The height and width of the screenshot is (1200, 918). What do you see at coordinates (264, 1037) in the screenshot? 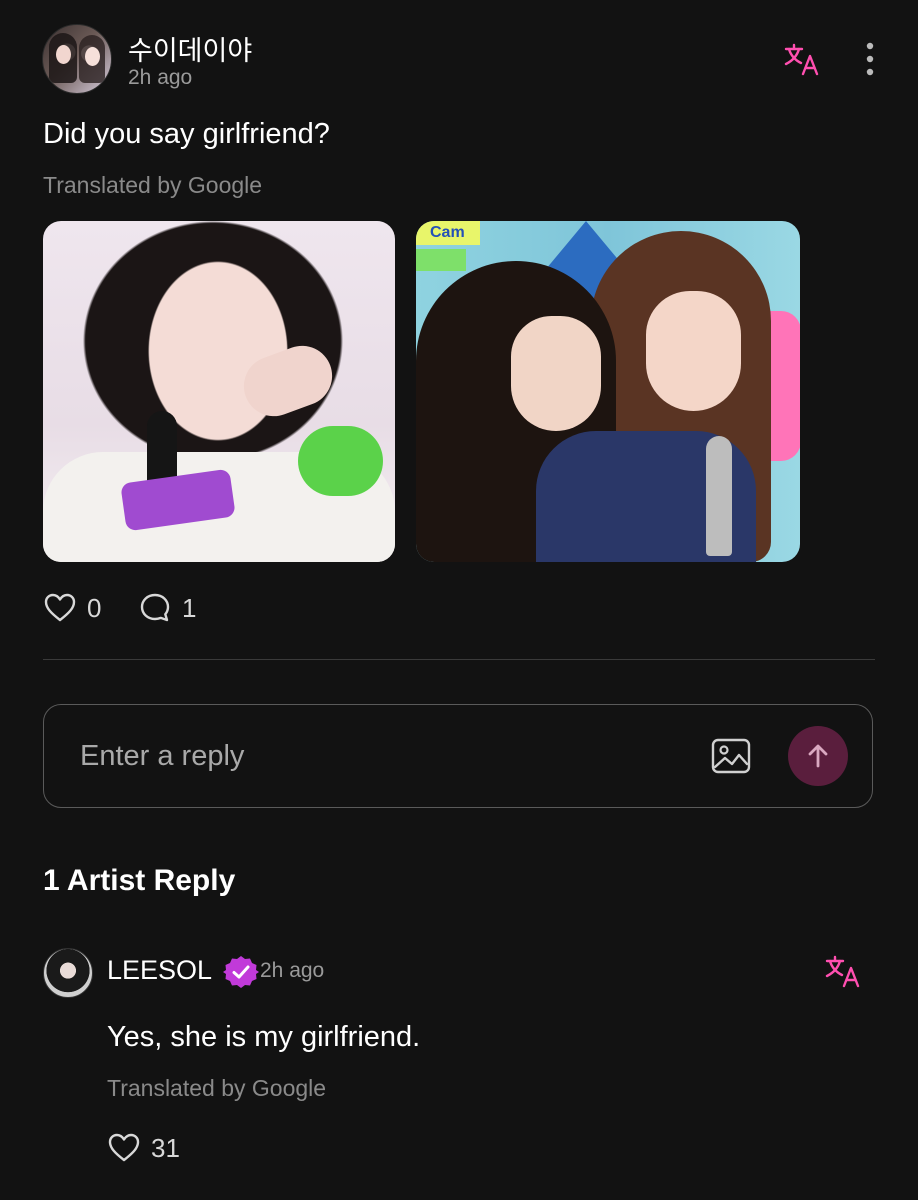
I see `artist-reply-text: Yes, she is my girlfriend.` at bounding box center [264, 1037].